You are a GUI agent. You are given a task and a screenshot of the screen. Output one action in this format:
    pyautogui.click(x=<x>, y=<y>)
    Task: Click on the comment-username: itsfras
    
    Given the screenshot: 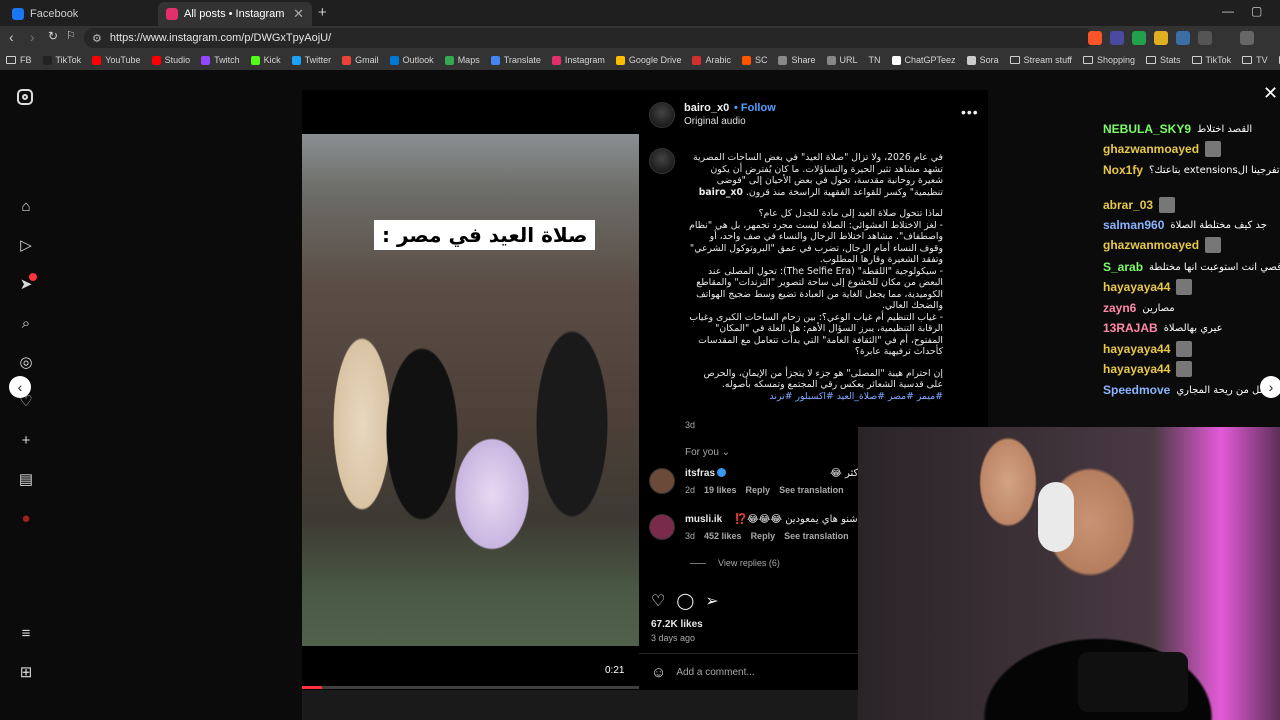 What is the action you would take?
    pyautogui.click(x=706, y=473)
    